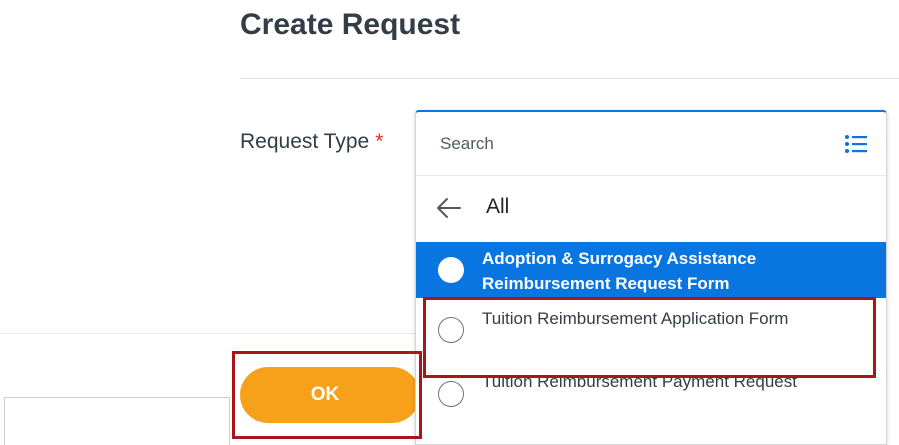 This screenshot has height=445, width=899. What do you see at coordinates (856, 144) in the screenshot?
I see `list-view-icon` at bounding box center [856, 144].